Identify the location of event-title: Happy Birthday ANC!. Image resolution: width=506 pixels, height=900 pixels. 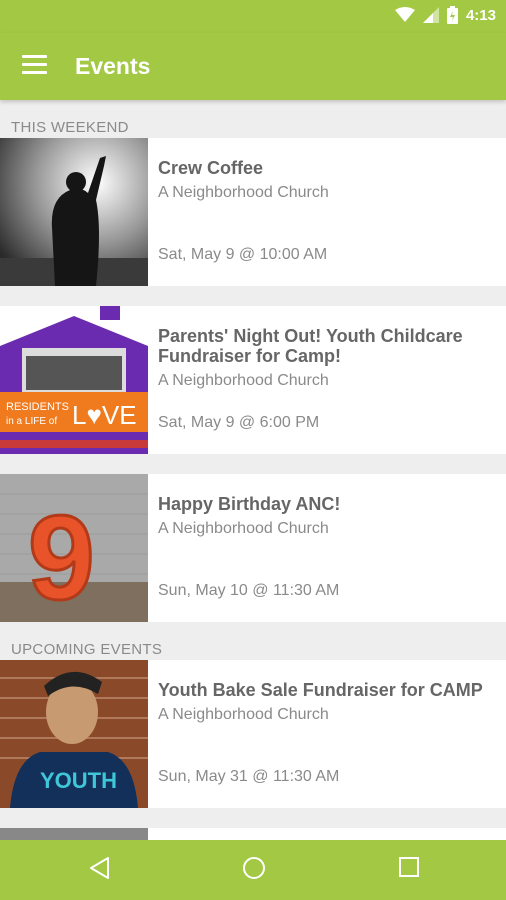
(249, 504).